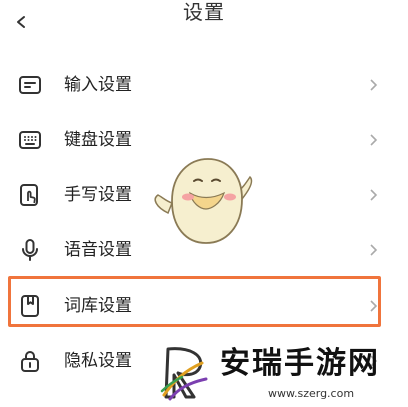 This screenshot has width=408, height=407. What do you see at coordinates (30, 140) in the screenshot?
I see `keyboard-icon` at bounding box center [30, 140].